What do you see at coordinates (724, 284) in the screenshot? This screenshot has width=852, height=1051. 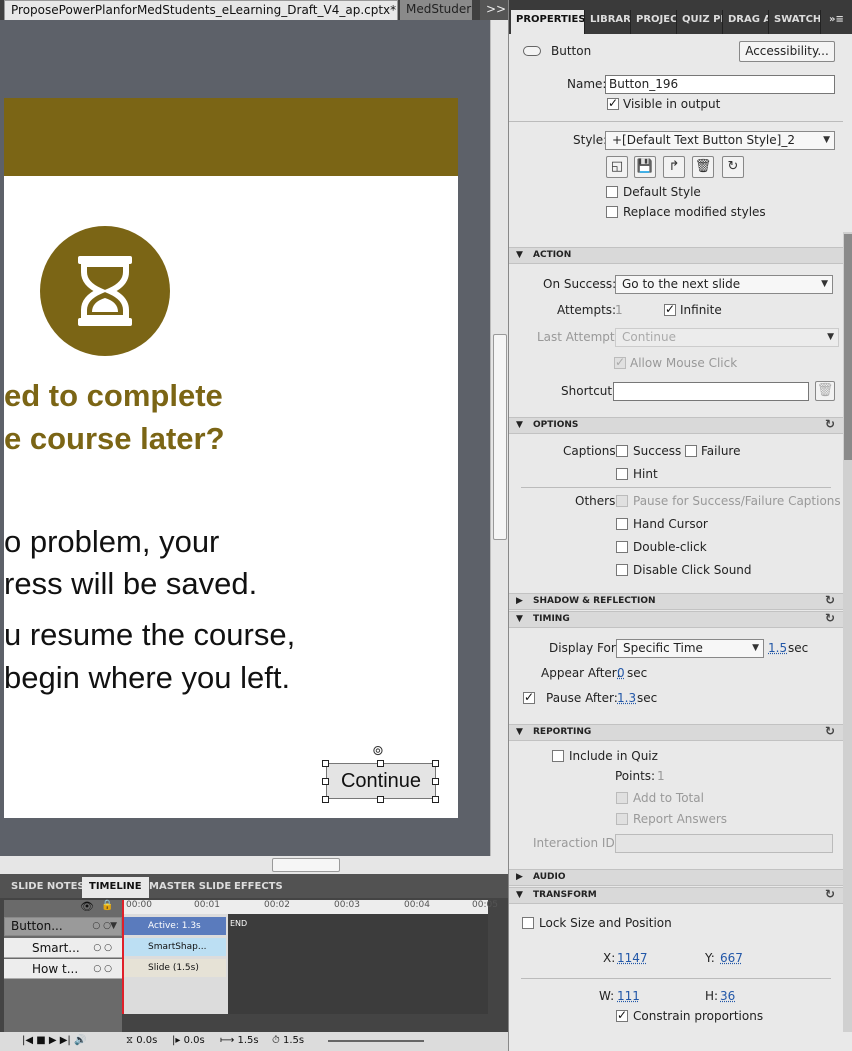 I see `on-success-select: Go to the next slide` at bounding box center [724, 284].